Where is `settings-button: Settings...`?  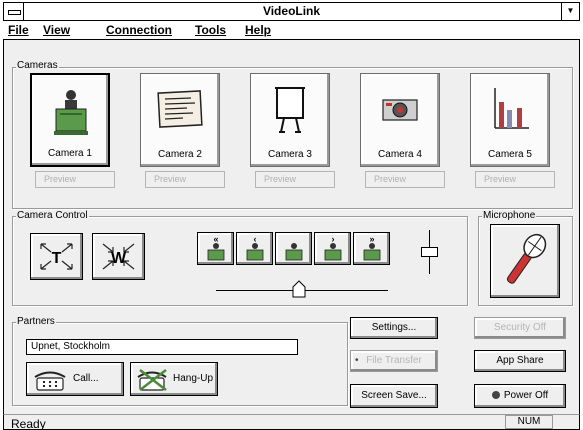 settings-button: Settings... is located at coordinates (394, 328).